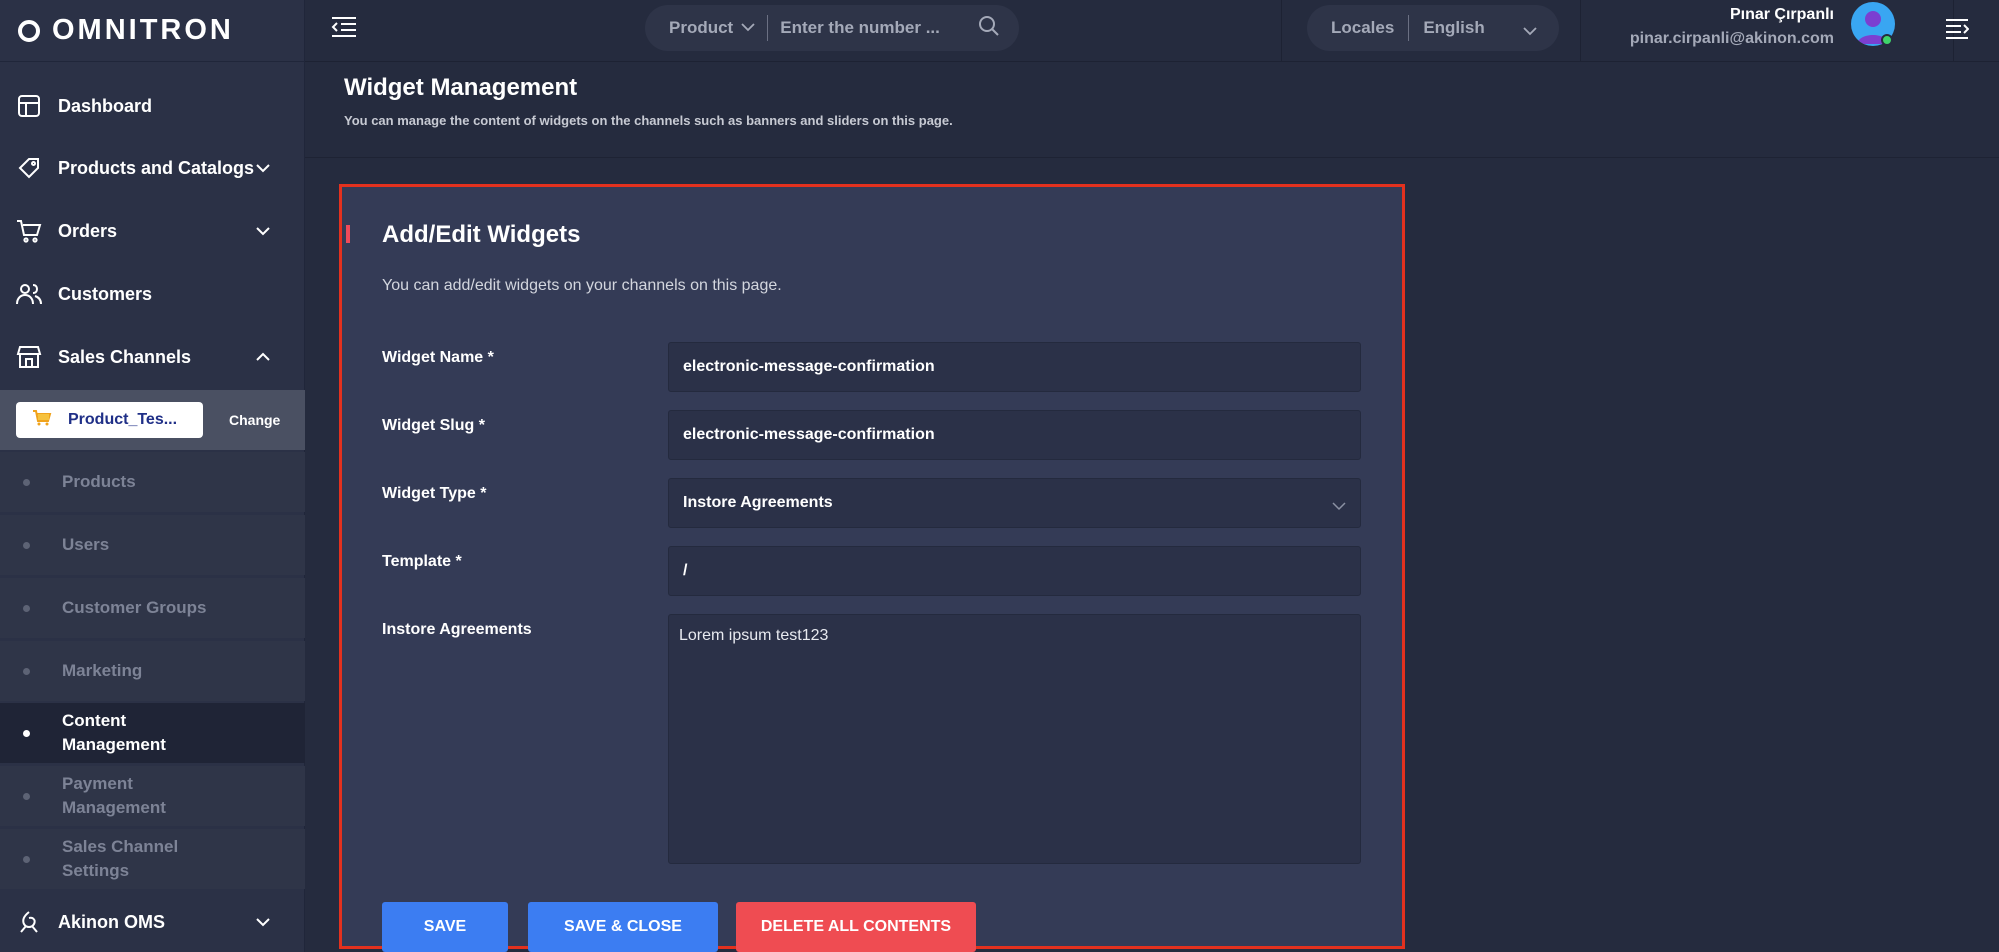 This screenshot has width=1999, height=952. I want to click on store-icon, so click(29, 357).